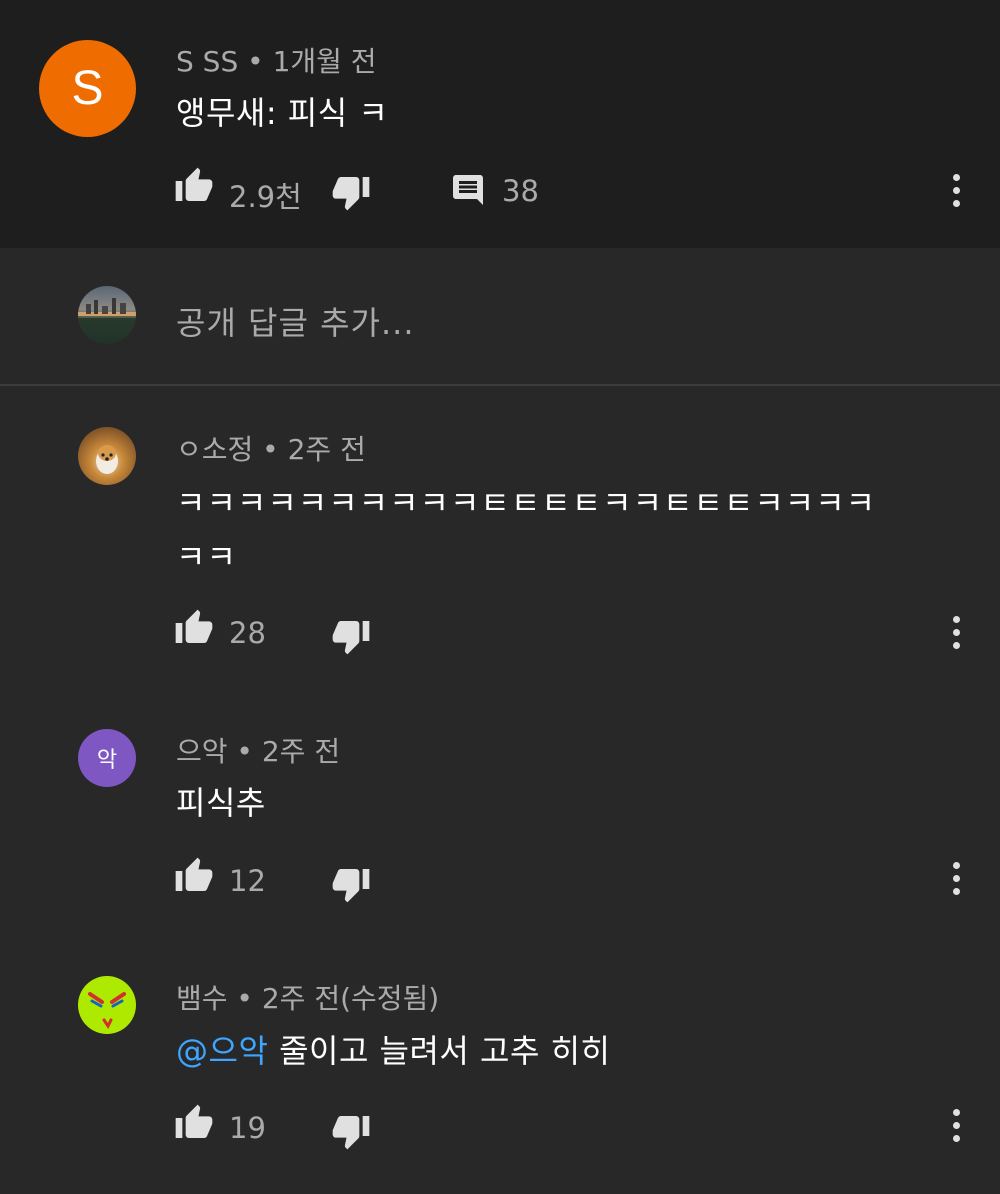 The image size is (1000, 1194). I want to click on comment-meta: S SS • 1개월 전, so click(276, 60).